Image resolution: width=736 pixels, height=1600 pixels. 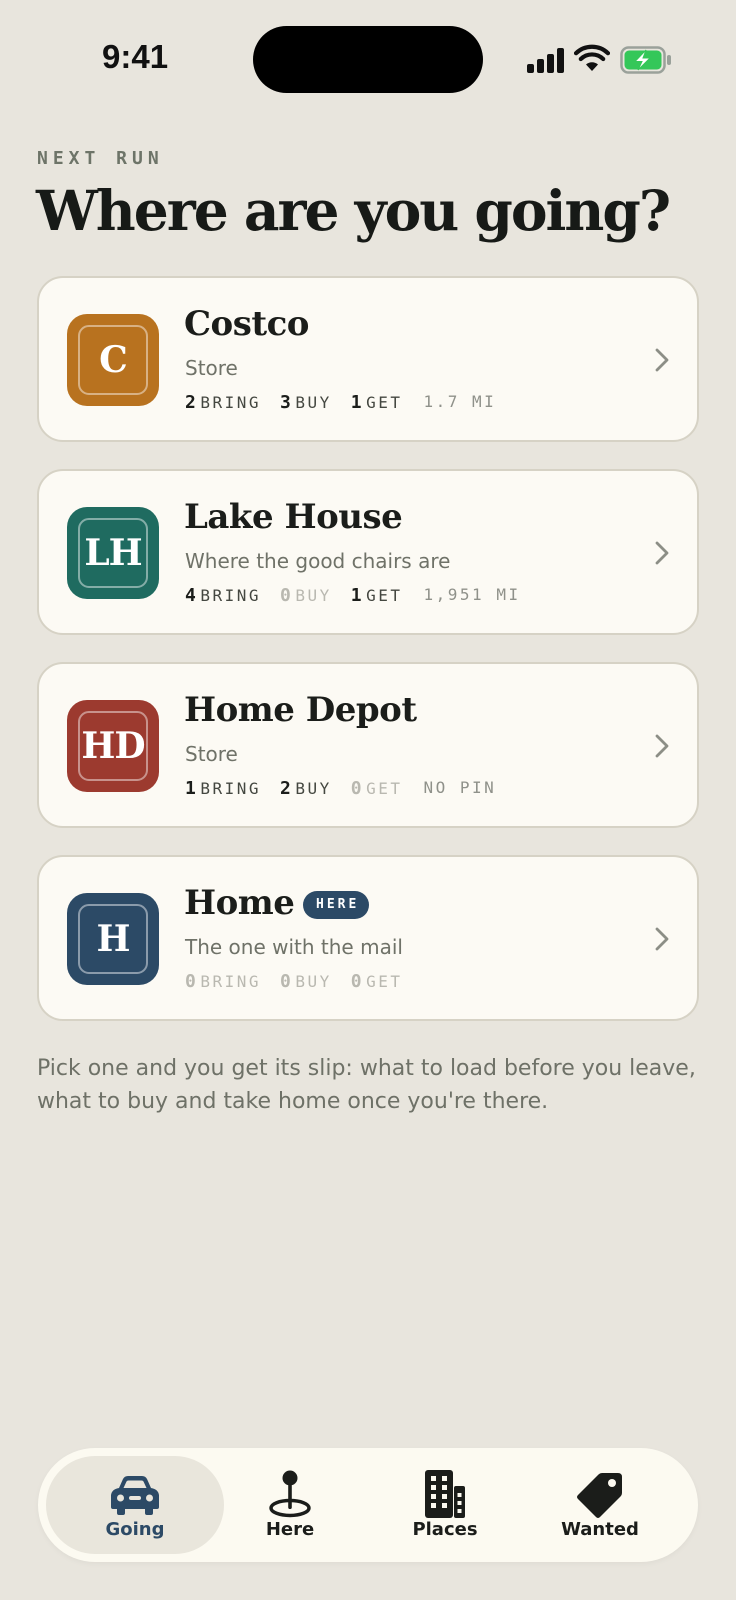 I want to click on place-name: Lake House, so click(x=293, y=517).